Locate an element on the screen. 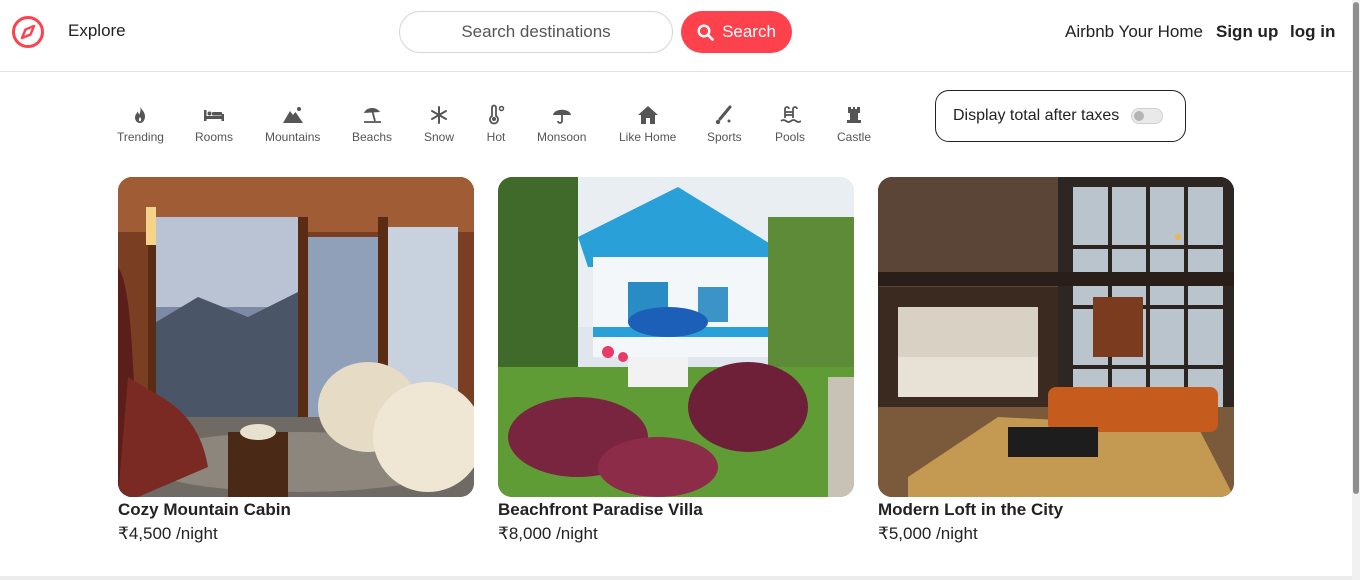 This screenshot has width=1360, height=580. listing-price: ₹5,000 /night is located at coordinates (928, 533).